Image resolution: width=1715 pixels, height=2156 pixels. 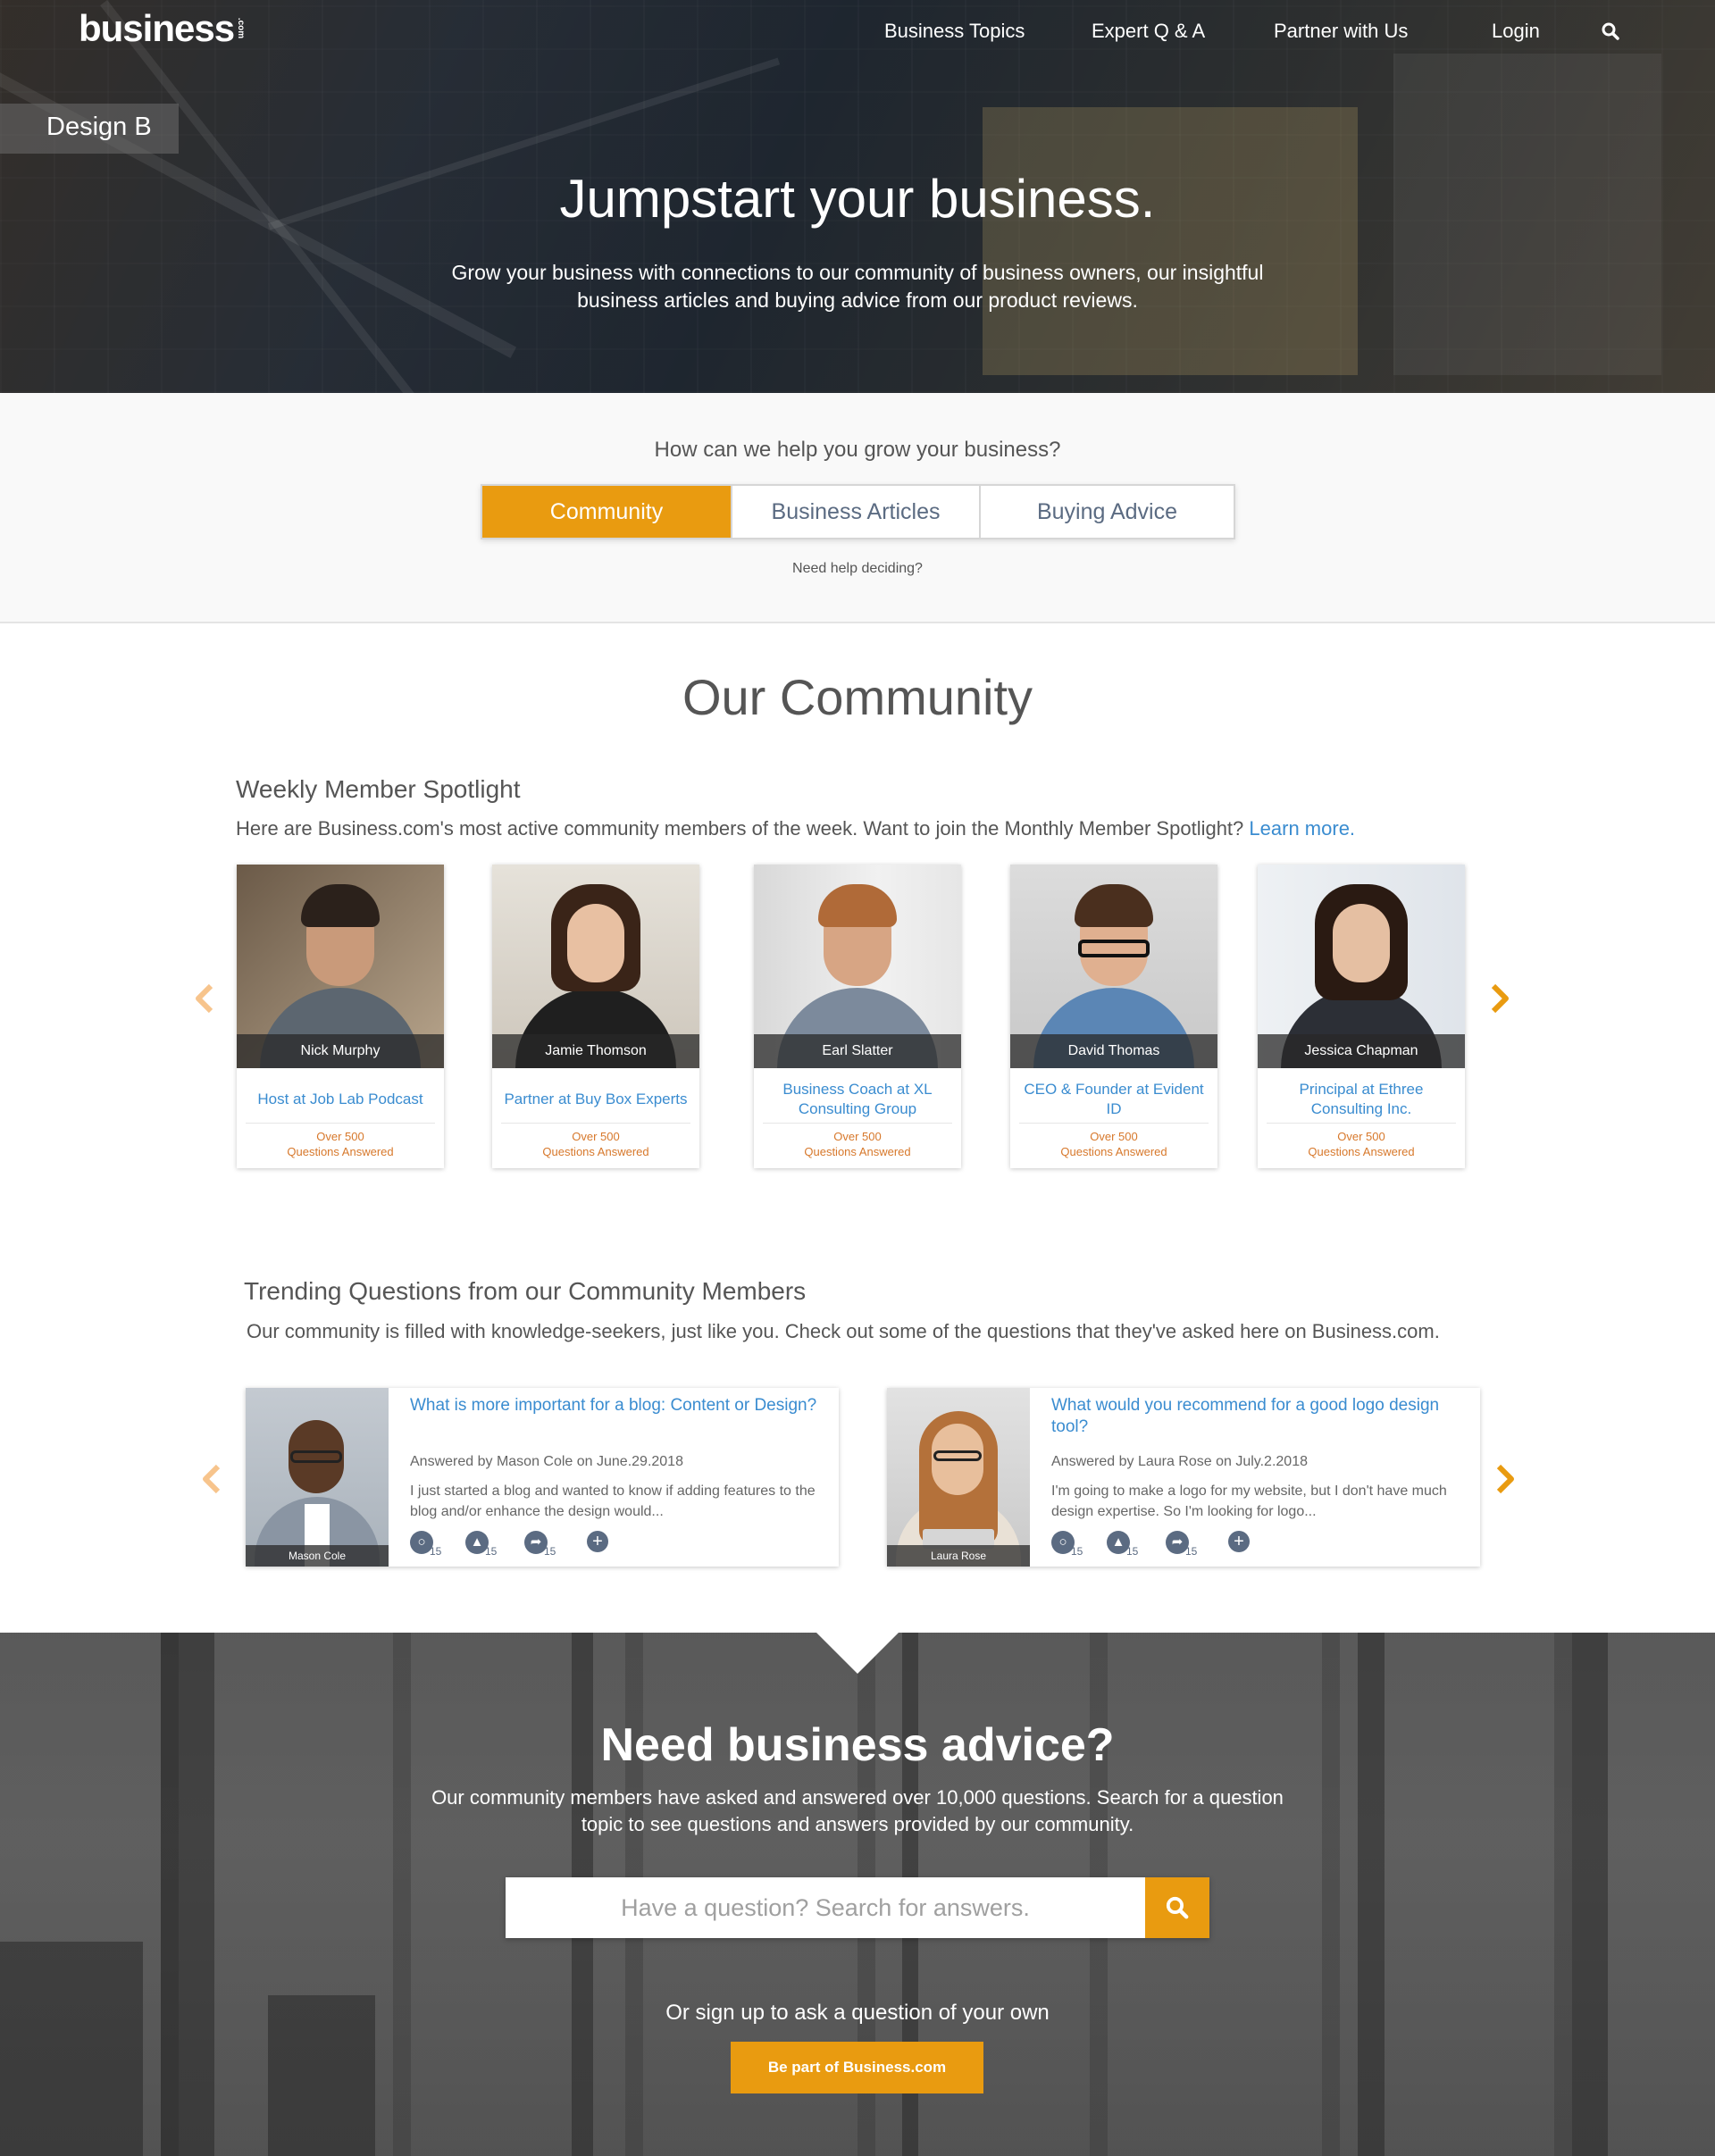 I want to click on member-role-link: Business Coach at XL Consulting Group, so click(x=857, y=1099).